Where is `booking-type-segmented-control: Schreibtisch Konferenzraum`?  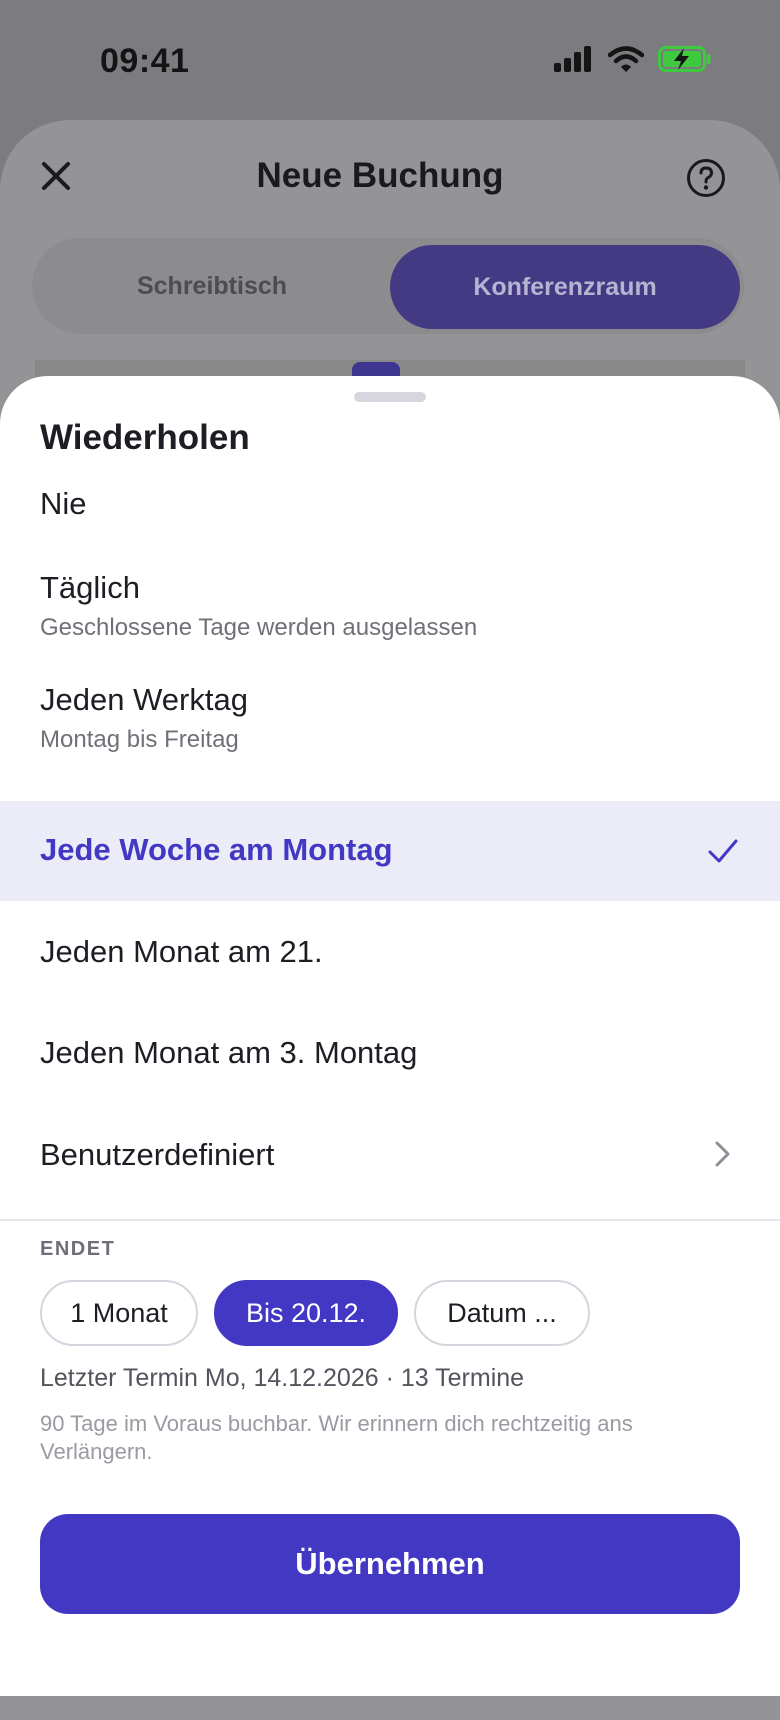
booking-type-segmented-control: Schreibtisch Konferenzraum is located at coordinates (388, 286).